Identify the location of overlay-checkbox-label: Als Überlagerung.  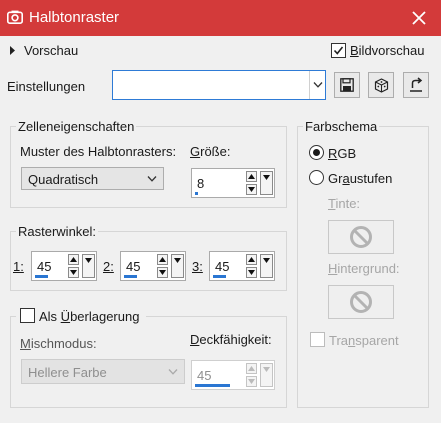
(89, 316).